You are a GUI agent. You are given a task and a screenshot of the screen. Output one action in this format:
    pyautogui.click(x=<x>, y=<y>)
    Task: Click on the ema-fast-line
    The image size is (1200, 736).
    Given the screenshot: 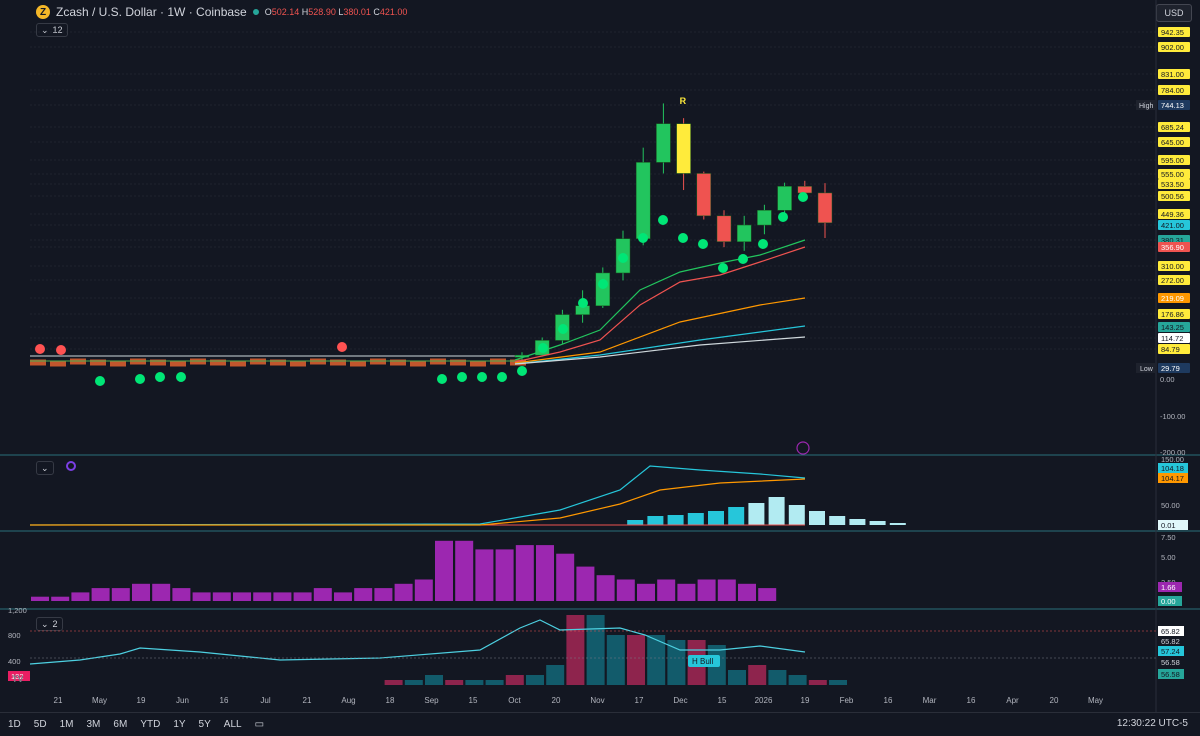 What is the action you would take?
    pyautogui.click(x=660, y=300)
    